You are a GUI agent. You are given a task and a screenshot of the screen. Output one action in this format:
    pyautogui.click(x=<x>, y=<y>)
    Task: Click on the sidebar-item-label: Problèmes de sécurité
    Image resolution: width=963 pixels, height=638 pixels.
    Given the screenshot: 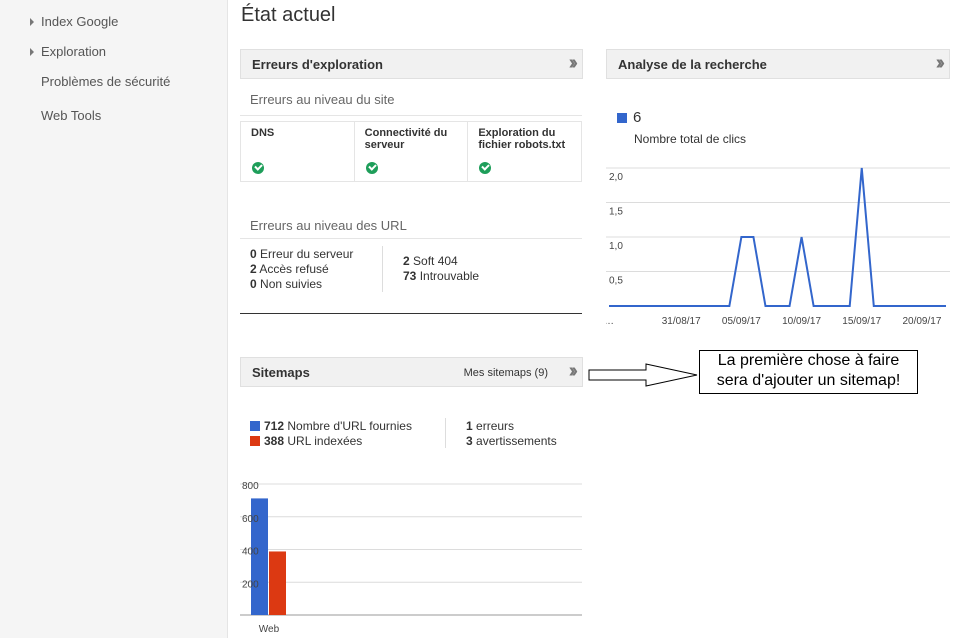 What is the action you would take?
    pyautogui.click(x=106, y=81)
    